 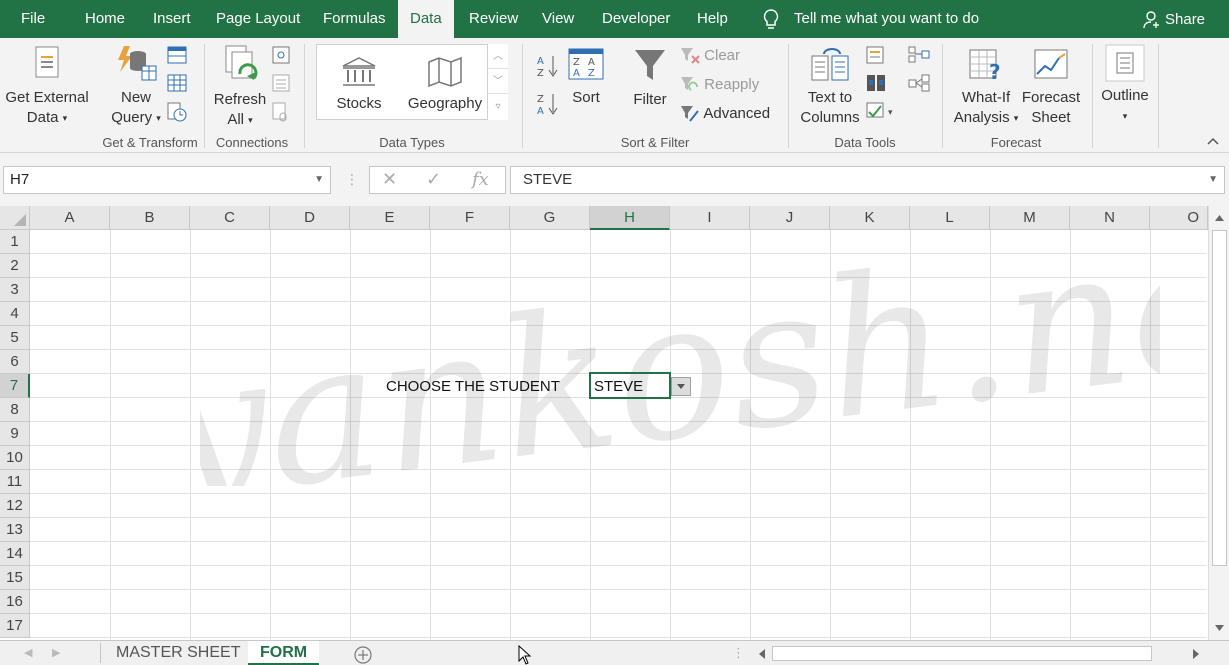 What do you see at coordinates (1051, 88) in the screenshot?
I see `forecast-sheet-button: Forecast Sheet` at bounding box center [1051, 88].